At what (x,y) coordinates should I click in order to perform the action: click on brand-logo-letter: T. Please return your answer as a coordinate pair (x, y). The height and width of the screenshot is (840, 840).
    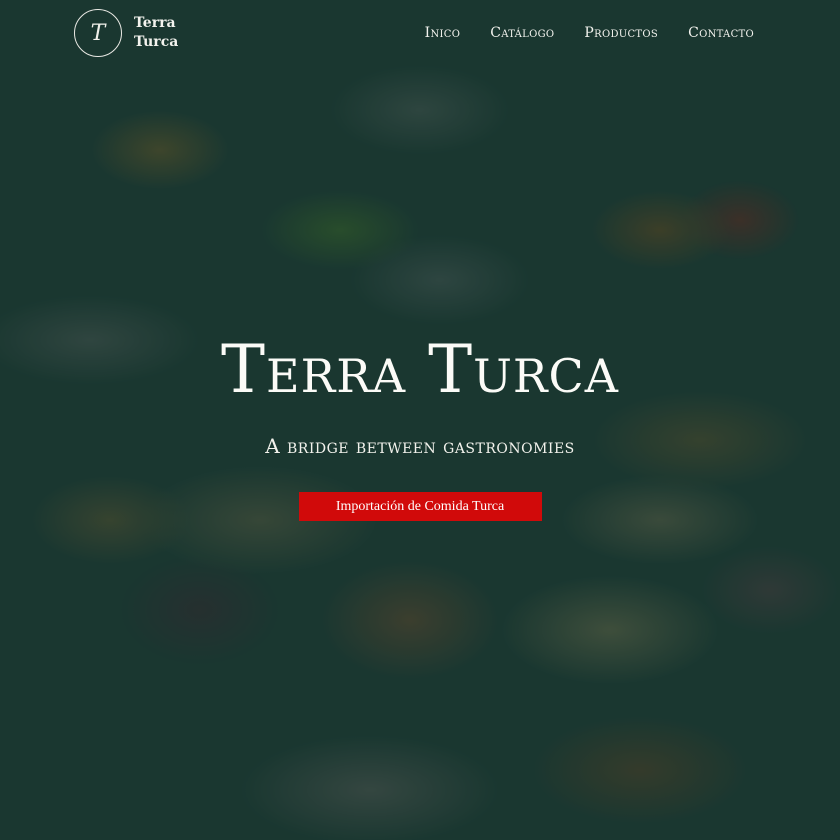
    Looking at the image, I should click on (98, 33).